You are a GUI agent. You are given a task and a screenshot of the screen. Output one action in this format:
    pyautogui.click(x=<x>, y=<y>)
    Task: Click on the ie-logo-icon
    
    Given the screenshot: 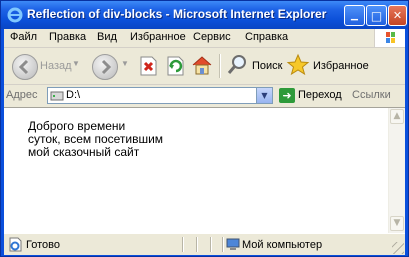 What is the action you would take?
    pyautogui.click(x=15, y=15)
    